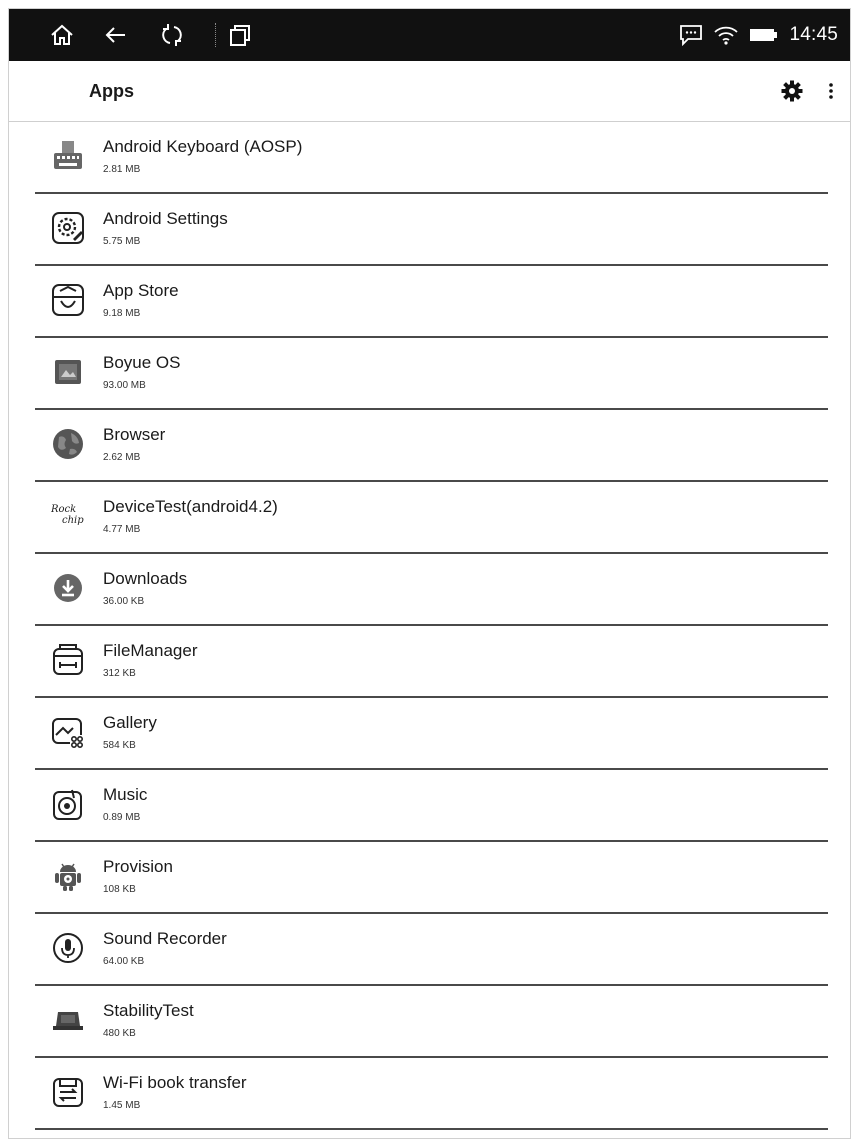  Describe the element at coordinates (68, 228) in the screenshot. I see `settings-icon` at that location.